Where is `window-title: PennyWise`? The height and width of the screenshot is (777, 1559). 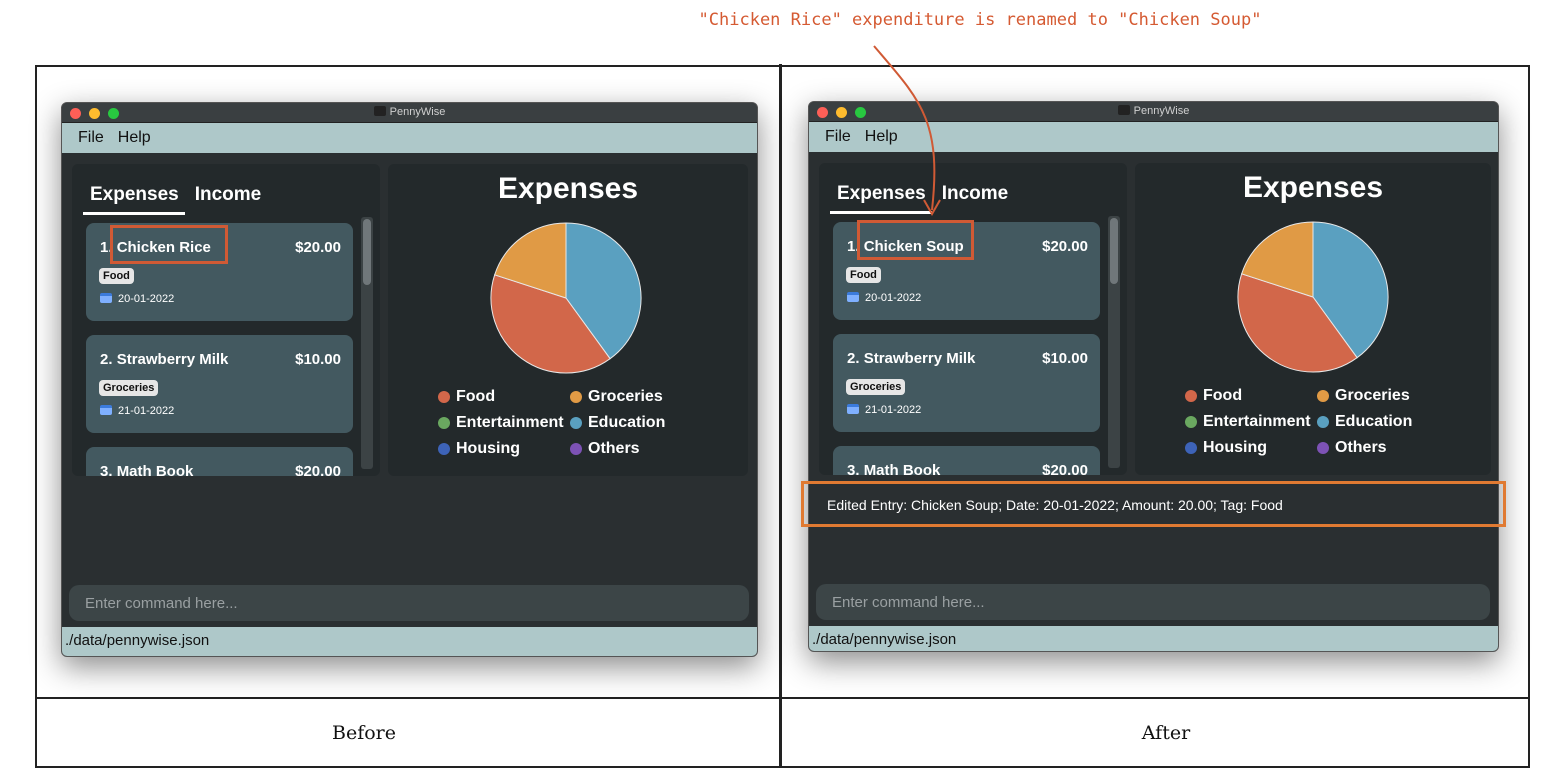 window-title: PennyWise is located at coordinates (409, 112).